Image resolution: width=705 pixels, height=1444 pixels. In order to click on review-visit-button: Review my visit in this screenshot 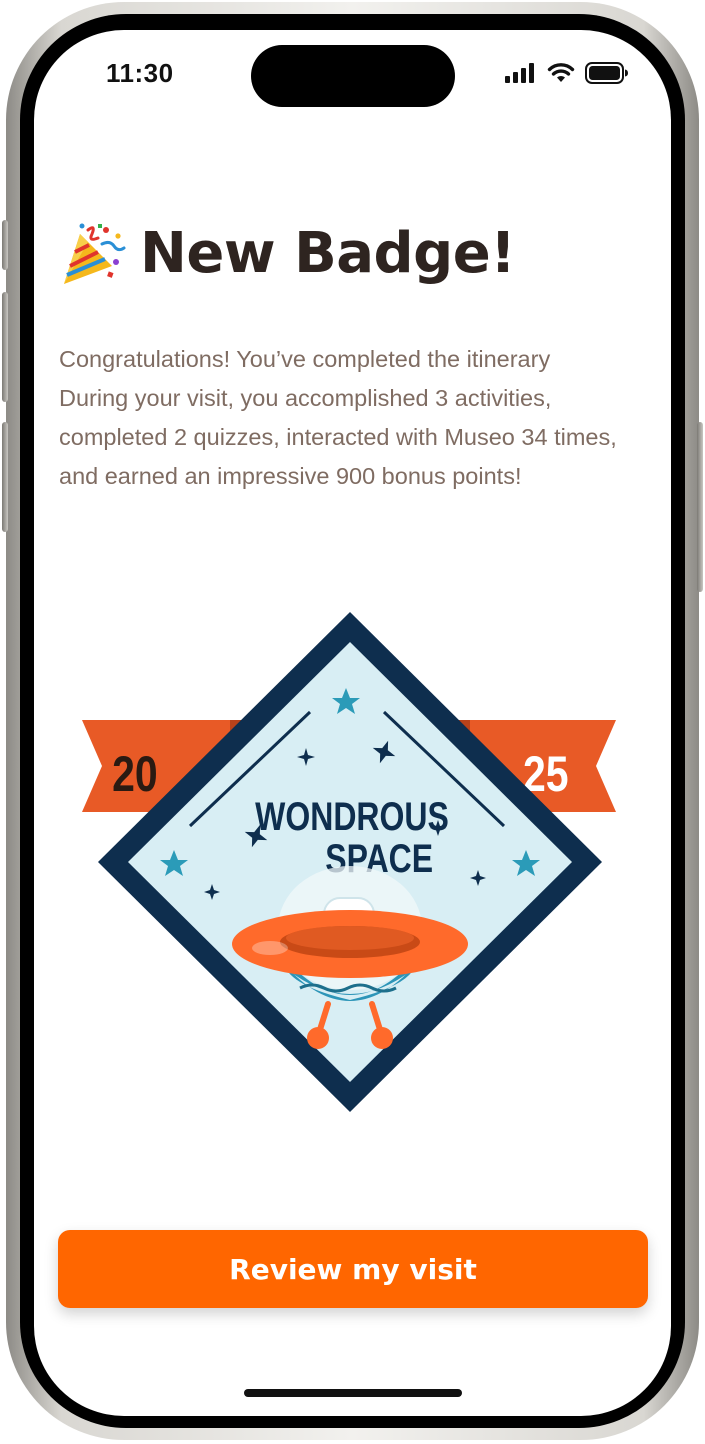, I will do `click(353, 1269)`.